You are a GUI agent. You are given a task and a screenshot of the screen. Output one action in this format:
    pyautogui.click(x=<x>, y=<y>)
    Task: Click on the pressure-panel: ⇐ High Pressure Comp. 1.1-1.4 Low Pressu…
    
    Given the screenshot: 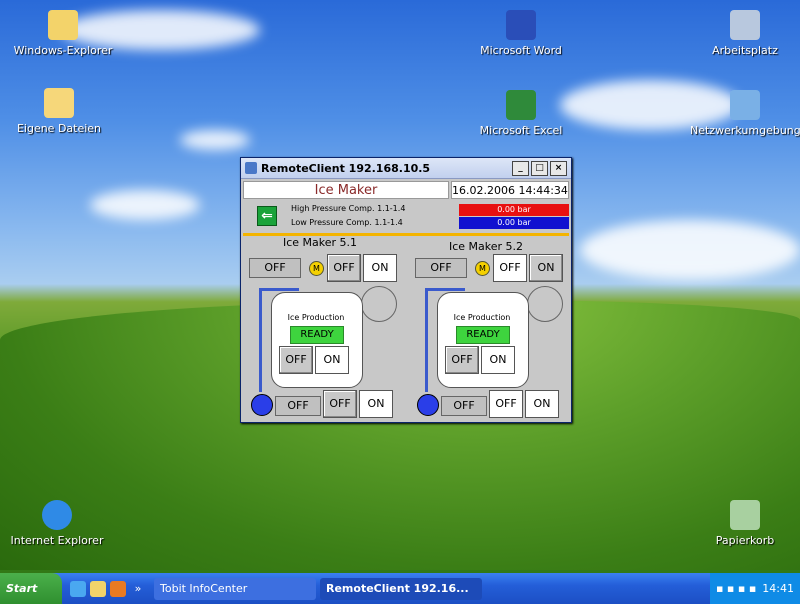 What is the action you would take?
    pyautogui.click(x=406, y=216)
    